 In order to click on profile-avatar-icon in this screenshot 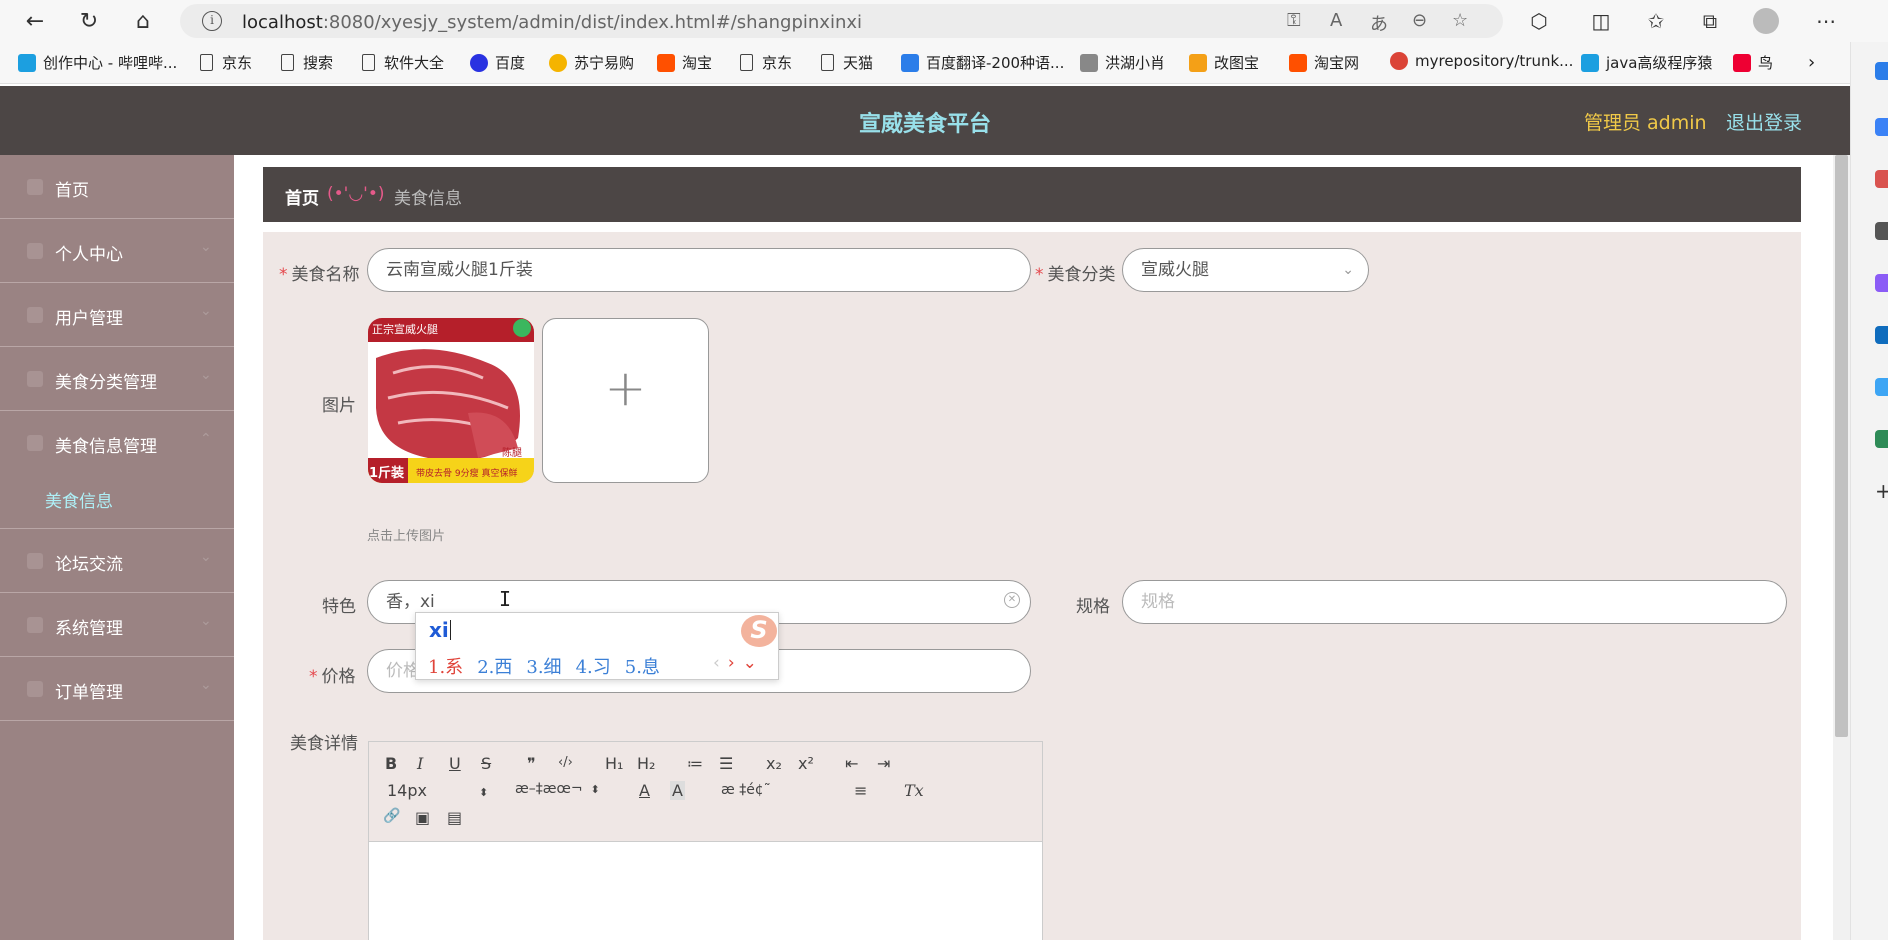, I will do `click(1766, 21)`.